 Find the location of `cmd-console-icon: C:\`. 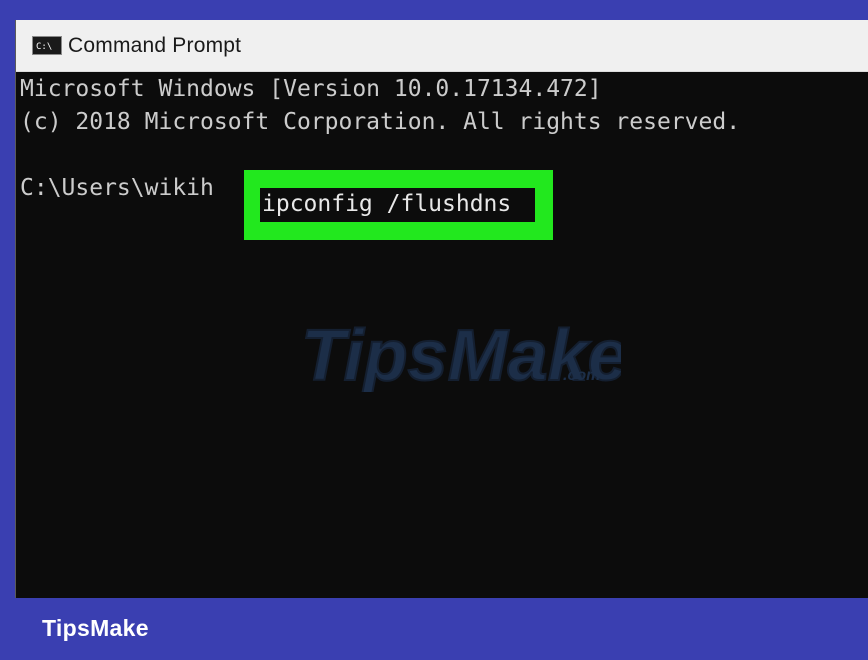

cmd-console-icon: C:\ is located at coordinates (47, 45).